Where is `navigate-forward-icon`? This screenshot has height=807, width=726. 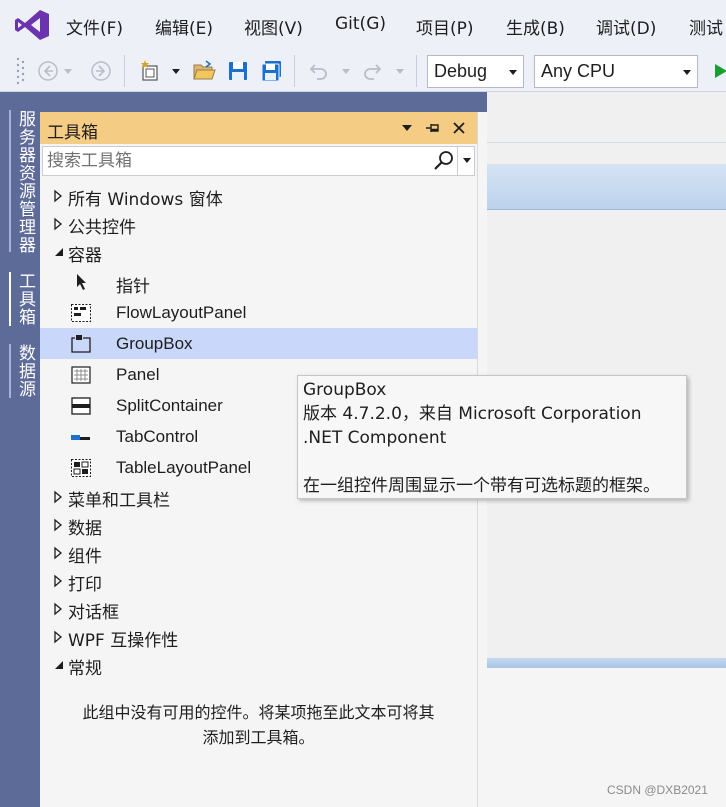
navigate-forward-icon is located at coordinates (101, 71).